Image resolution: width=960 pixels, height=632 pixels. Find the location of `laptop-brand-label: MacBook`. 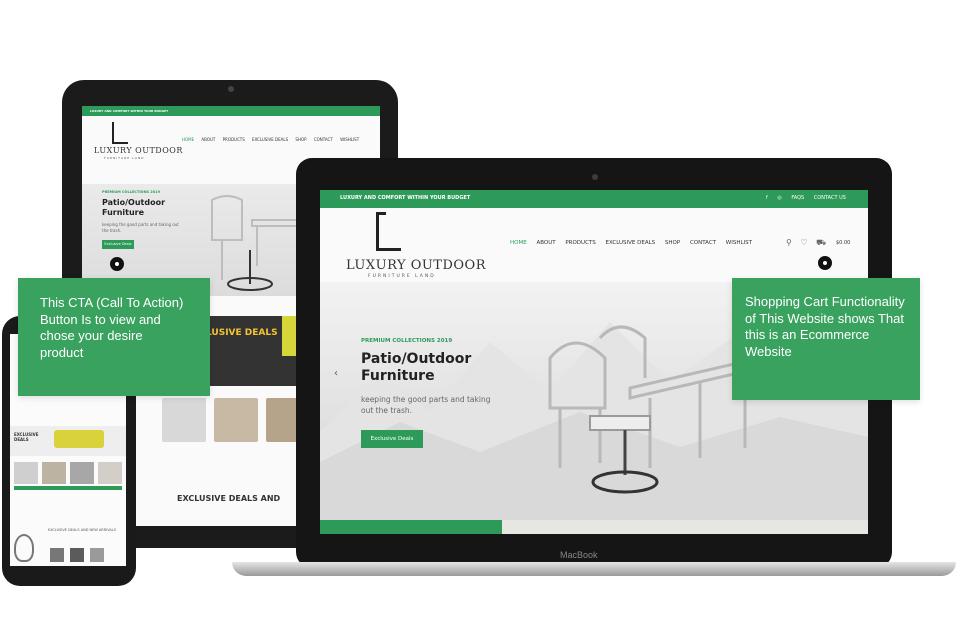

laptop-brand-label: MacBook is located at coordinates (579, 555).